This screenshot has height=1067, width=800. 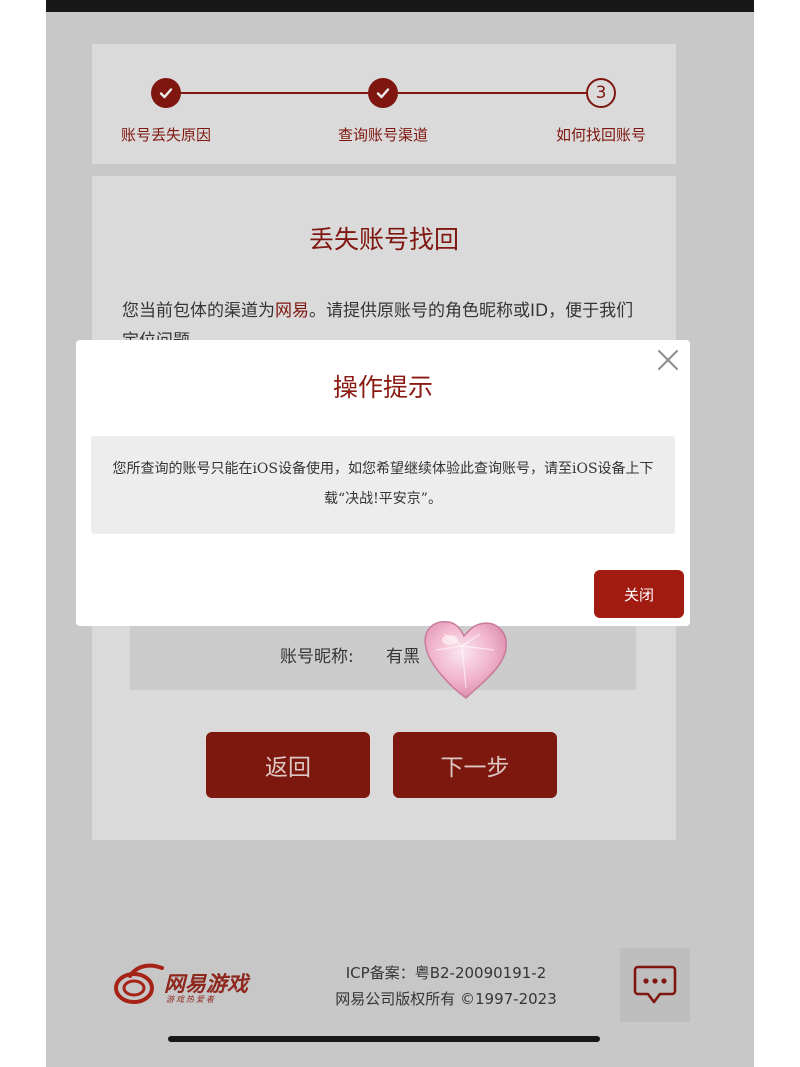 I want to click on dialog-close-button: 关闭, so click(x=639, y=594).